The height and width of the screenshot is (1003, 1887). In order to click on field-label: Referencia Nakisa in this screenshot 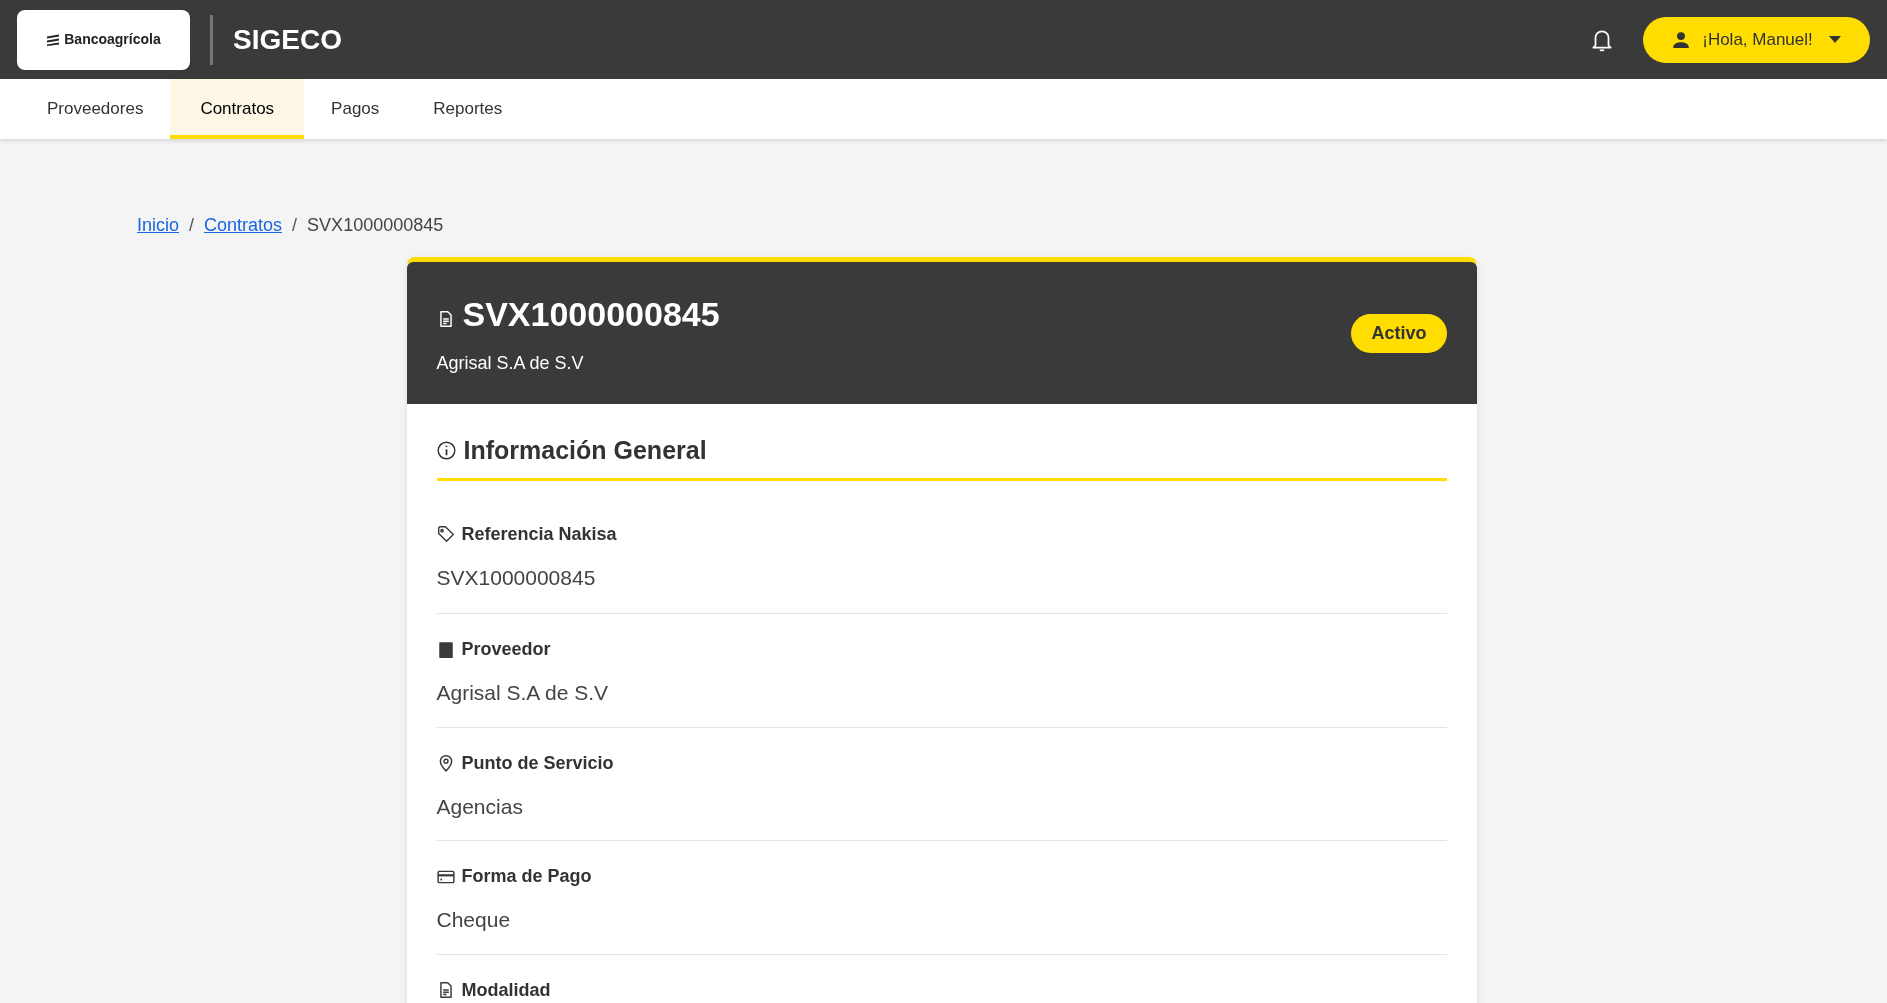, I will do `click(539, 534)`.